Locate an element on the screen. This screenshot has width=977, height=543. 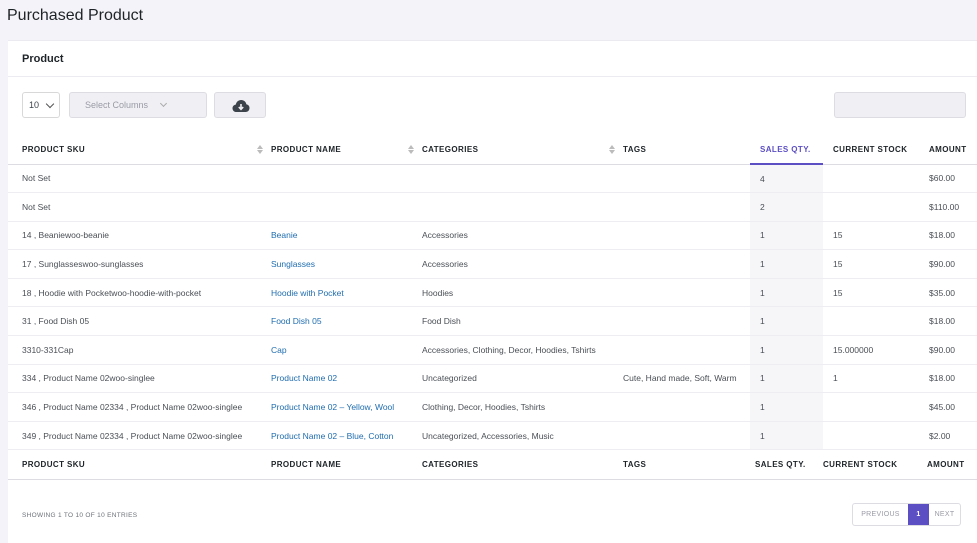
cell-categories: Hoodies is located at coordinates (522, 293).